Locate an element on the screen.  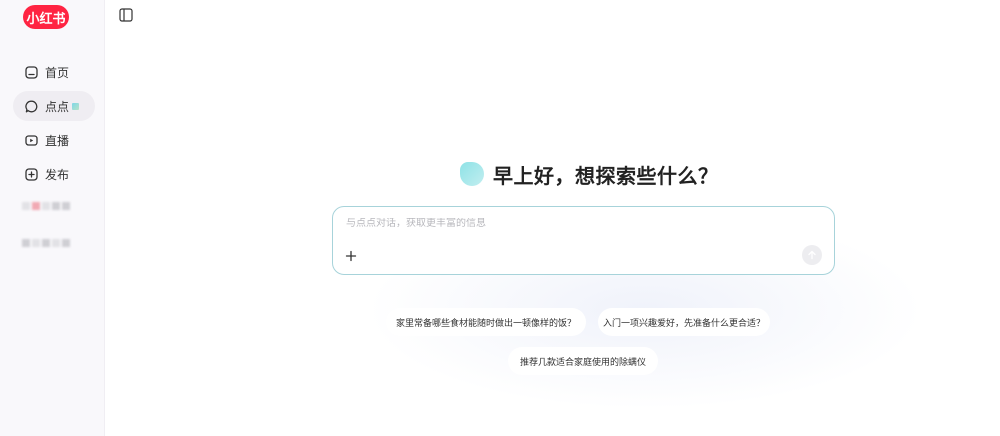
sidebar-item-live: 直播 is located at coordinates (54, 140).